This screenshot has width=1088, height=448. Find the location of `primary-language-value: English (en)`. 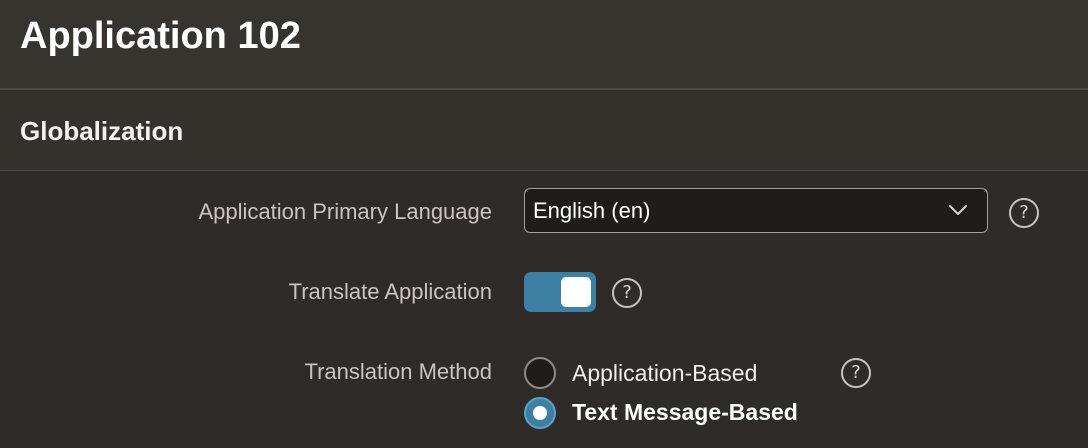

primary-language-value: English (en) is located at coordinates (592, 210).